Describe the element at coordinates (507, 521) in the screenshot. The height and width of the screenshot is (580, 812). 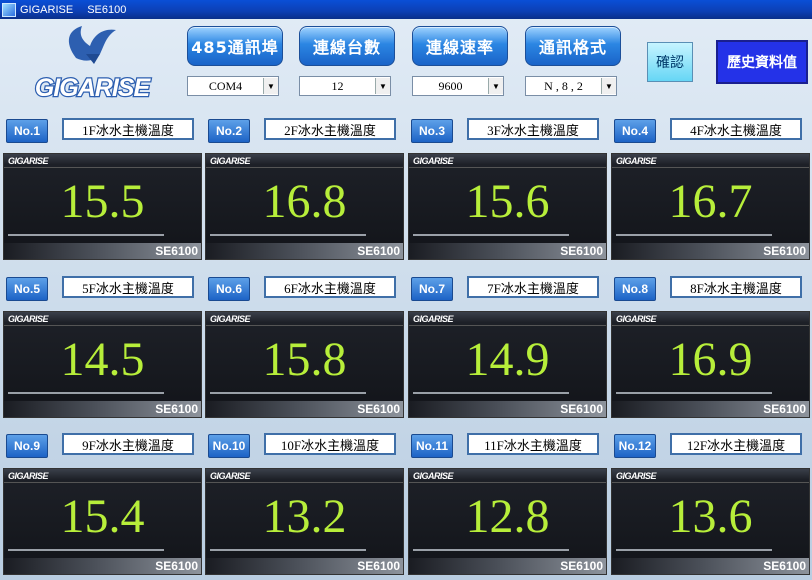
I see `temperature-display-panel: GIGARISE 12.8 SE6100` at that location.